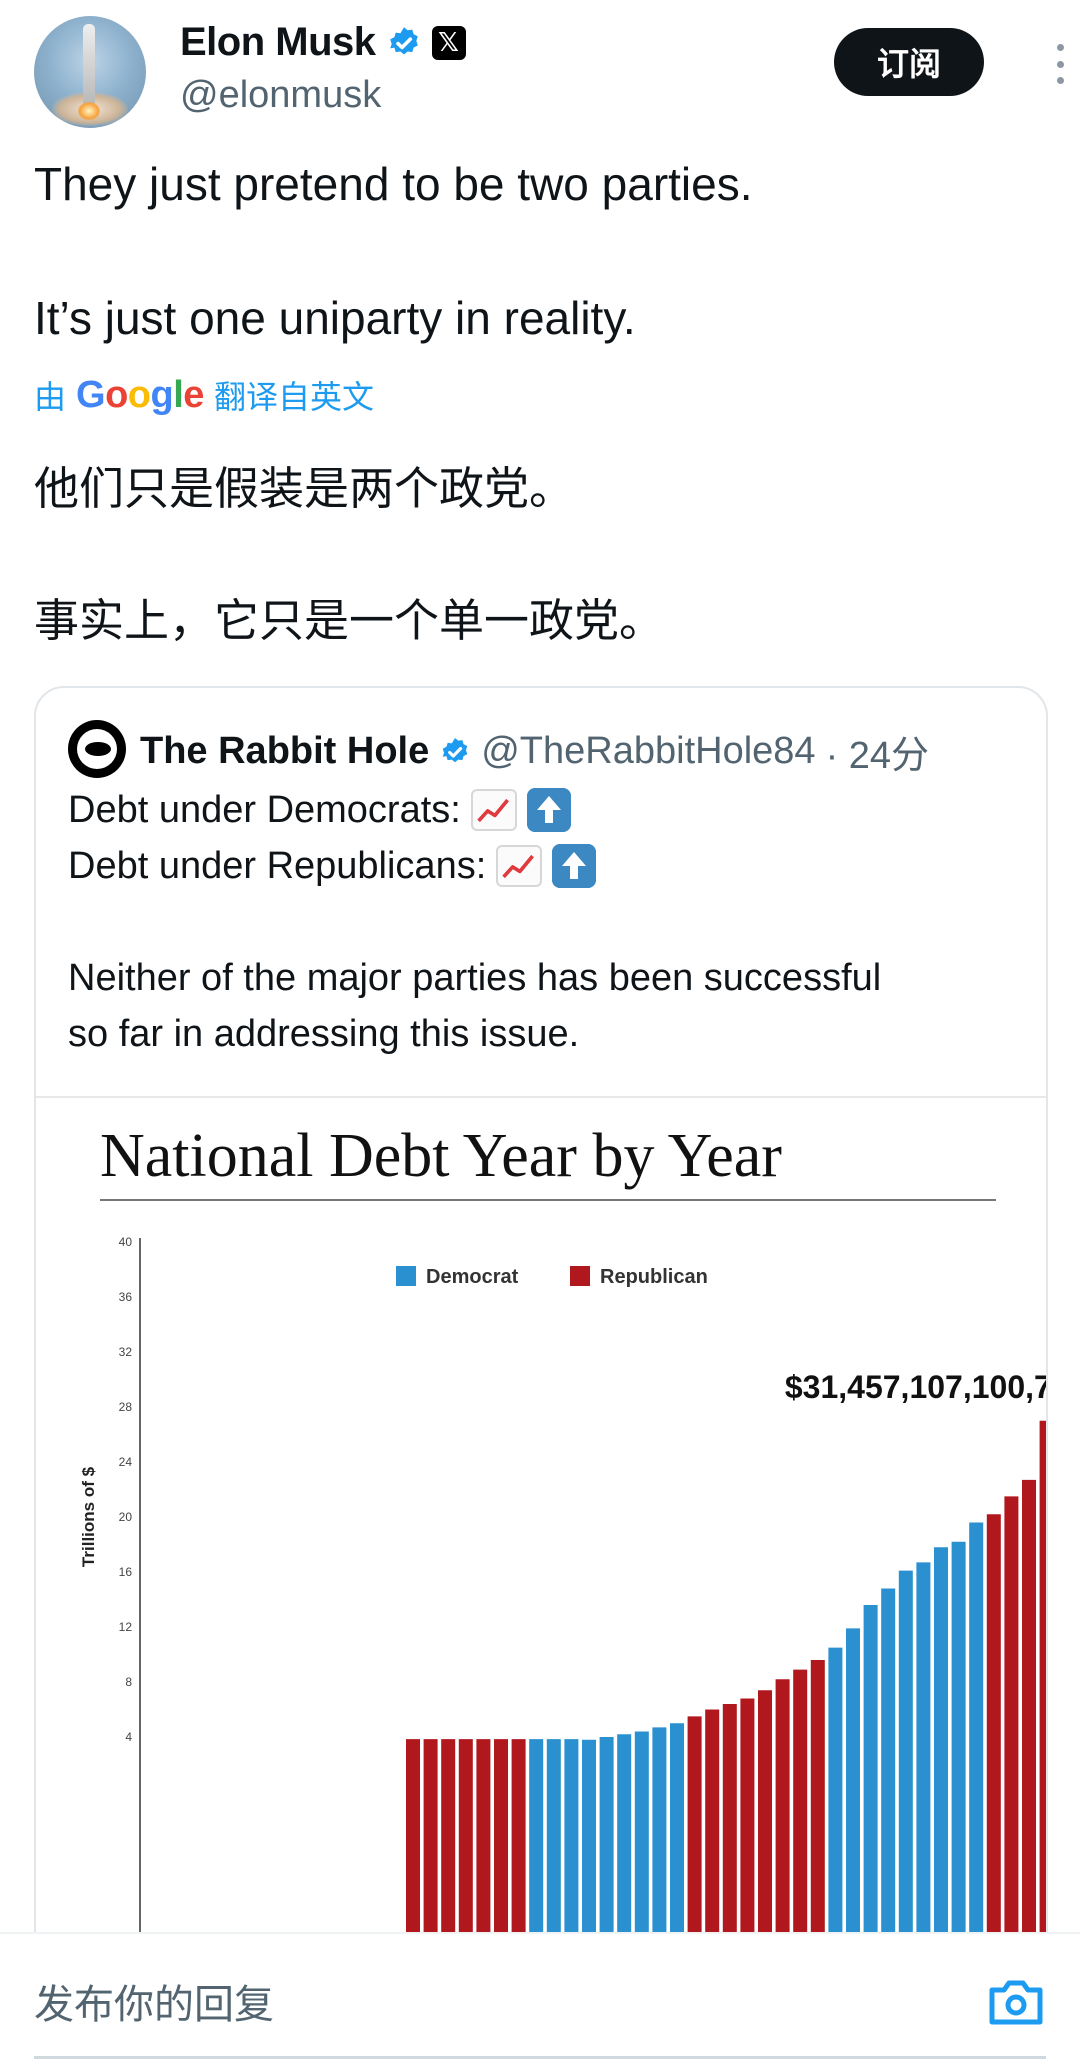 The width and height of the screenshot is (1080, 2072). I want to click on quoted-text-line-2: Debt under Republicans:, so click(332, 866).